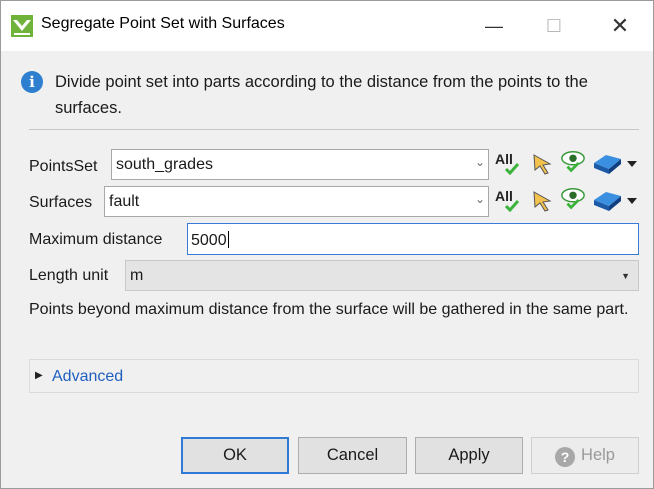 The image size is (654, 489). Describe the element at coordinates (300, 164) in the screenshot. I see `pointsset-combo: south_grades ⌄` at that location.